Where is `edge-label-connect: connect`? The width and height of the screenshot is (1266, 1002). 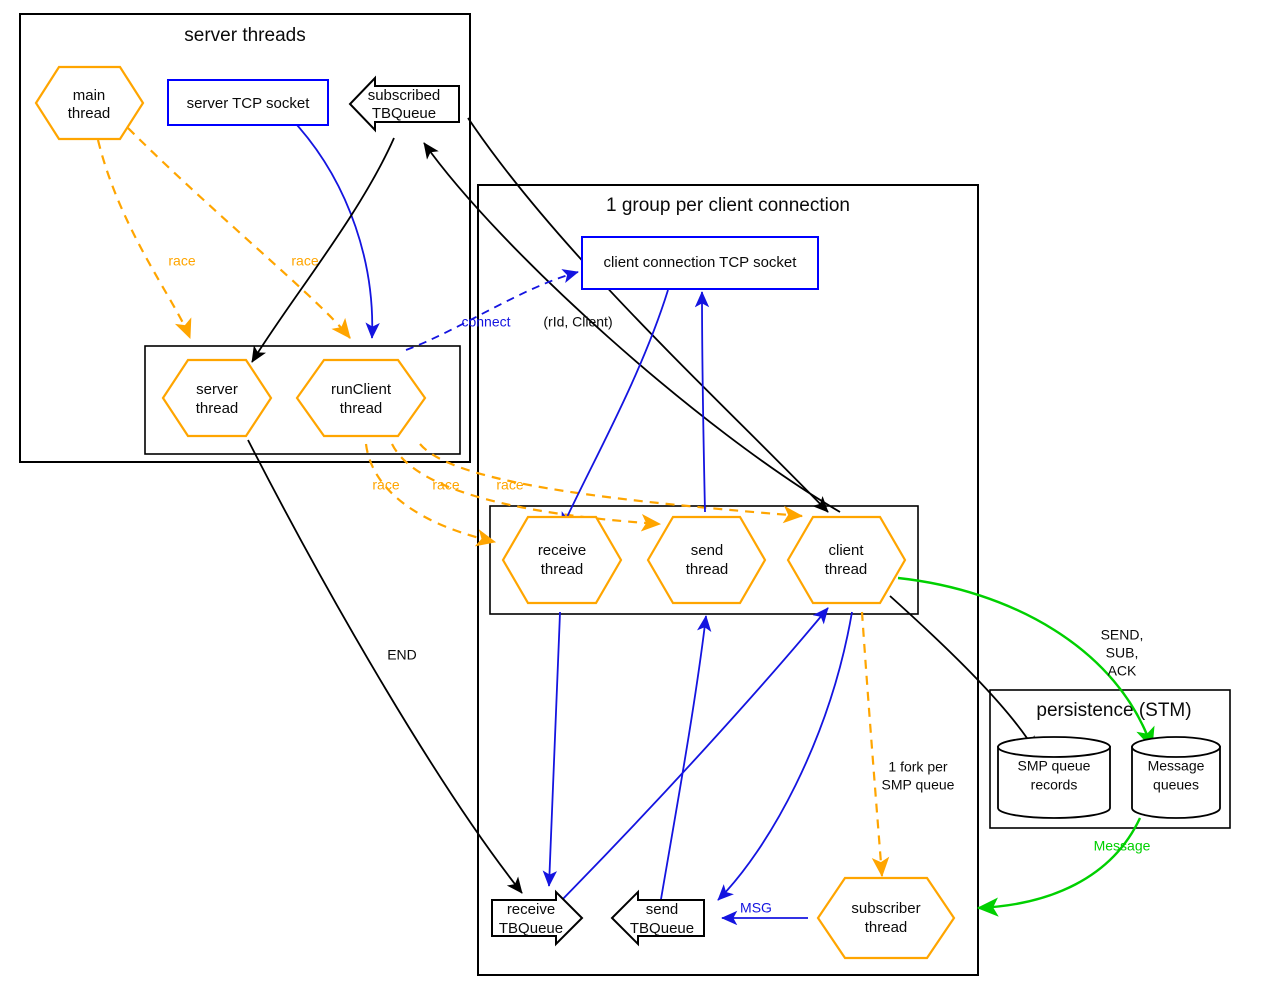 edge-label-connect: connect is located at coordinates (485, 322).